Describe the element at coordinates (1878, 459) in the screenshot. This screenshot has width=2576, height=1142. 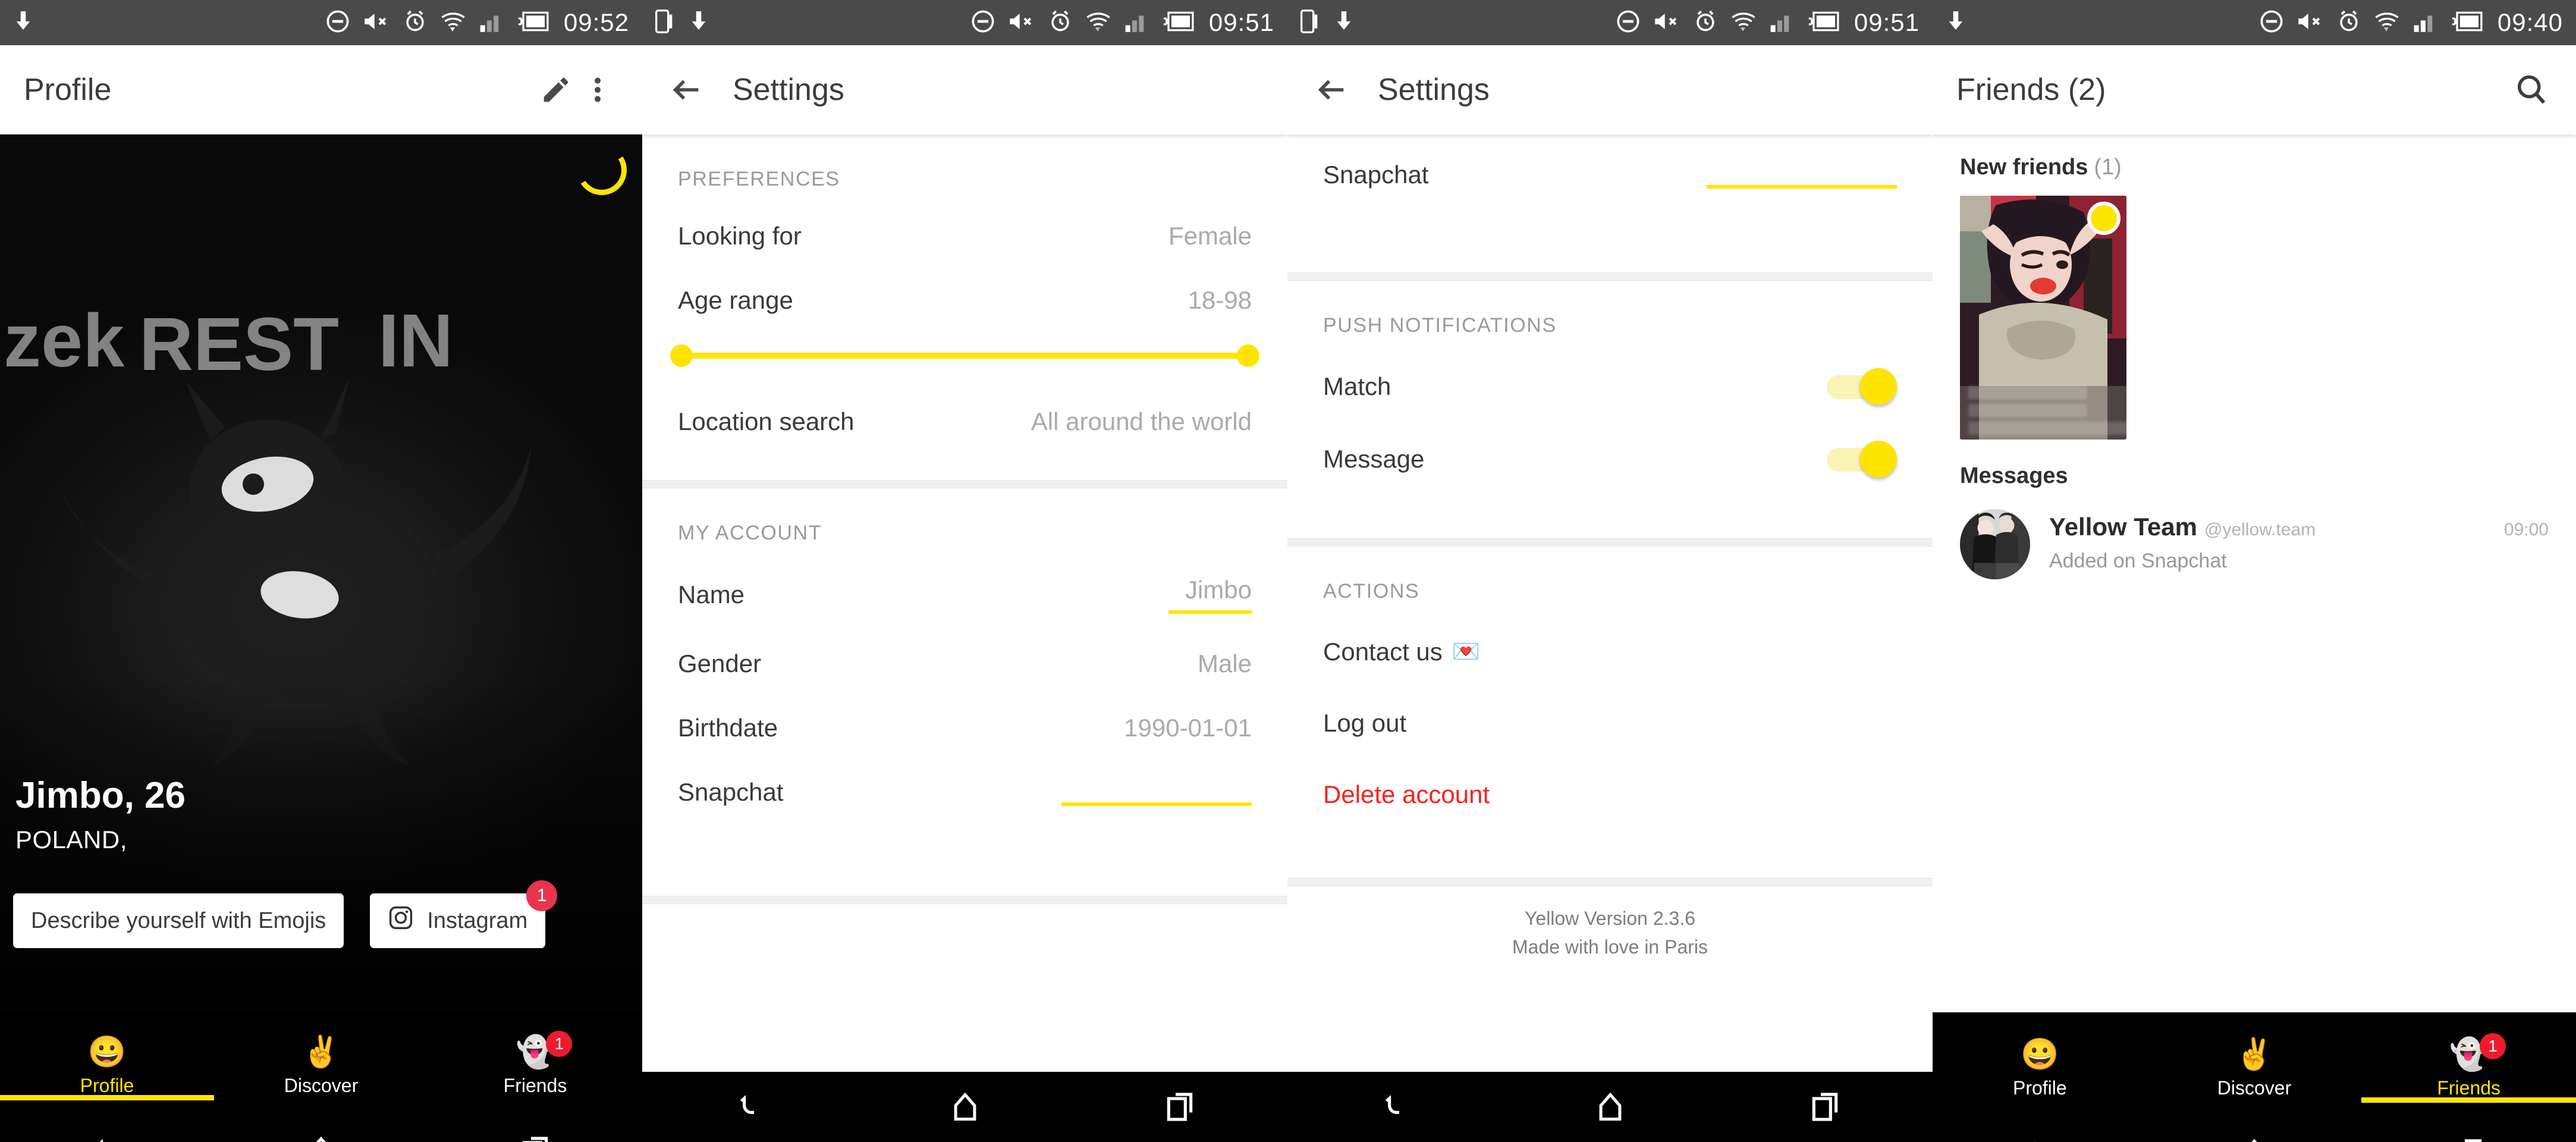
I see `message-toggle-thumb` at that location.